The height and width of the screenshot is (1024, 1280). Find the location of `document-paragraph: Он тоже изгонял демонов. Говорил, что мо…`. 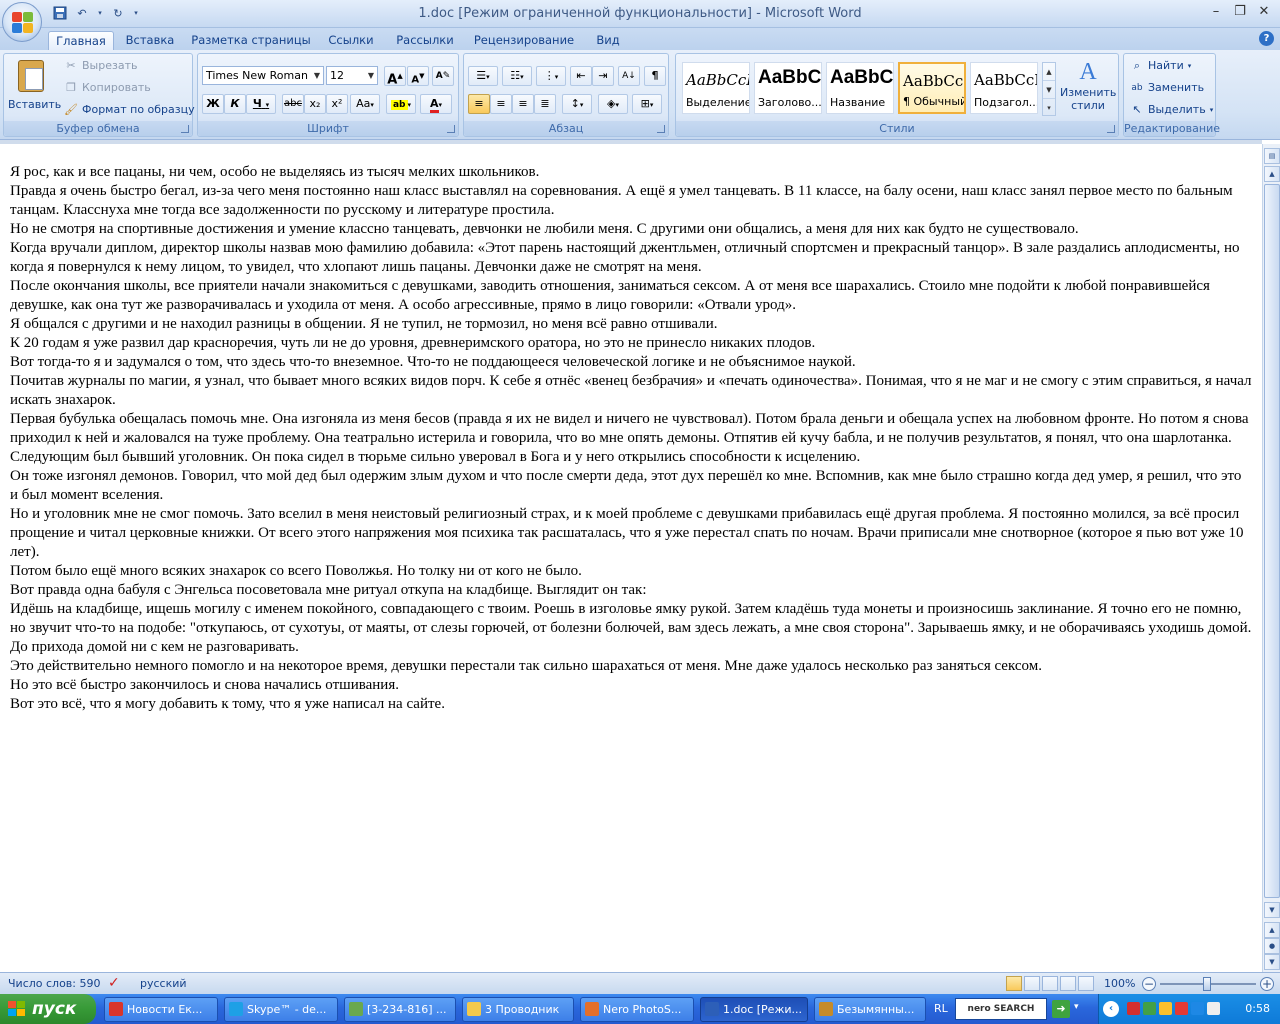

document-paragraph: Он тоже изгонял демонов. Говорил, что мо… is located at coordinates (631, 486).